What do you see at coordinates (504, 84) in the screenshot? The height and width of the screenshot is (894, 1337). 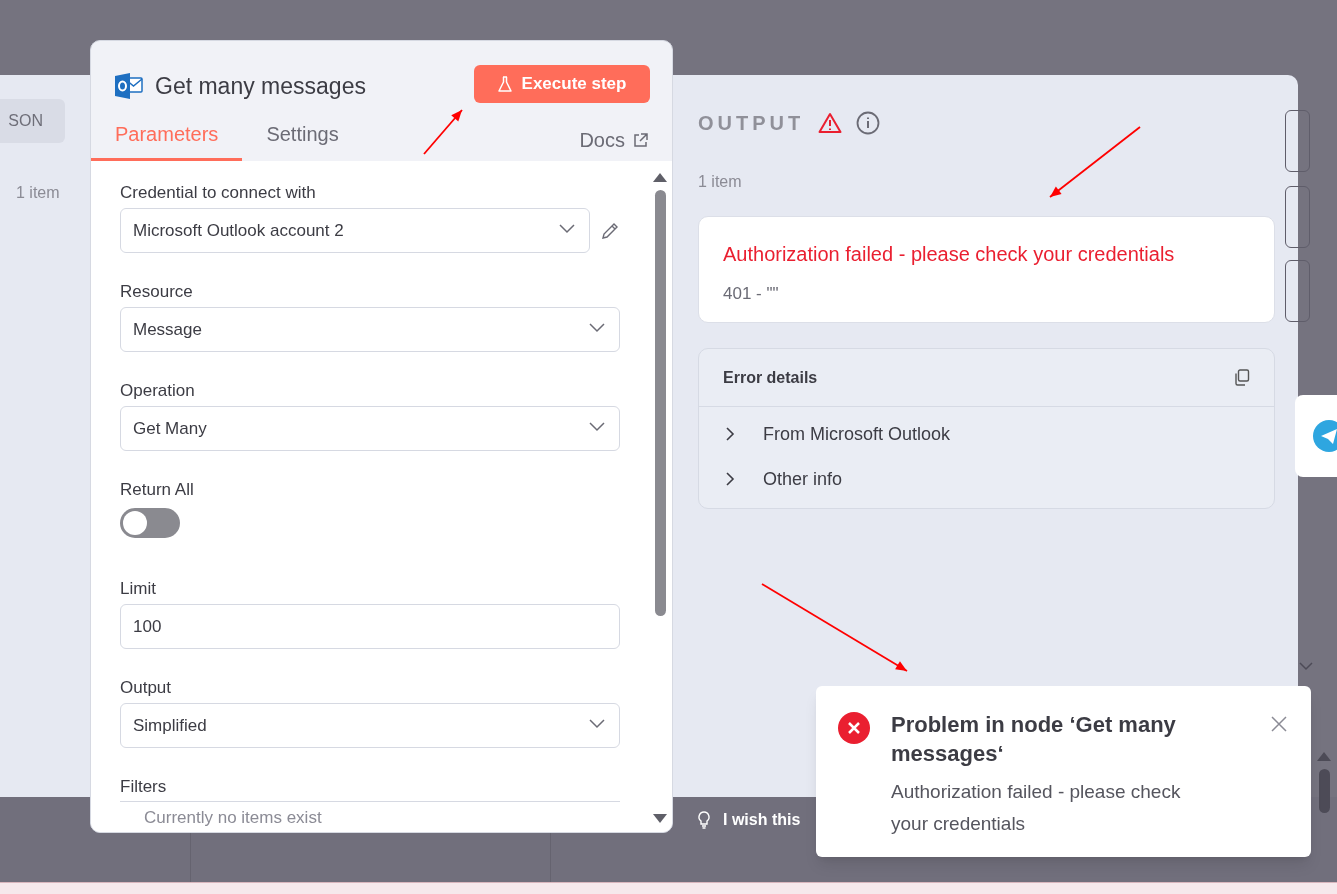 I see `flask-icon` at bounding box center [504, 84].